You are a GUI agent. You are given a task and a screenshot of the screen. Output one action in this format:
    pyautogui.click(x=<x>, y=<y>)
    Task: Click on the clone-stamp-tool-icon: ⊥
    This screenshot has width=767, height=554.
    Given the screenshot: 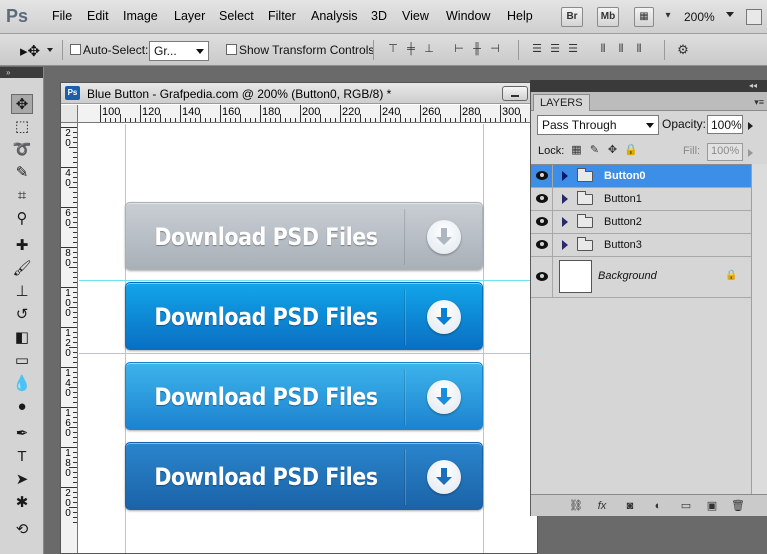 What is the action you would take?
    pyautogui.click(x=22, y=292)
    